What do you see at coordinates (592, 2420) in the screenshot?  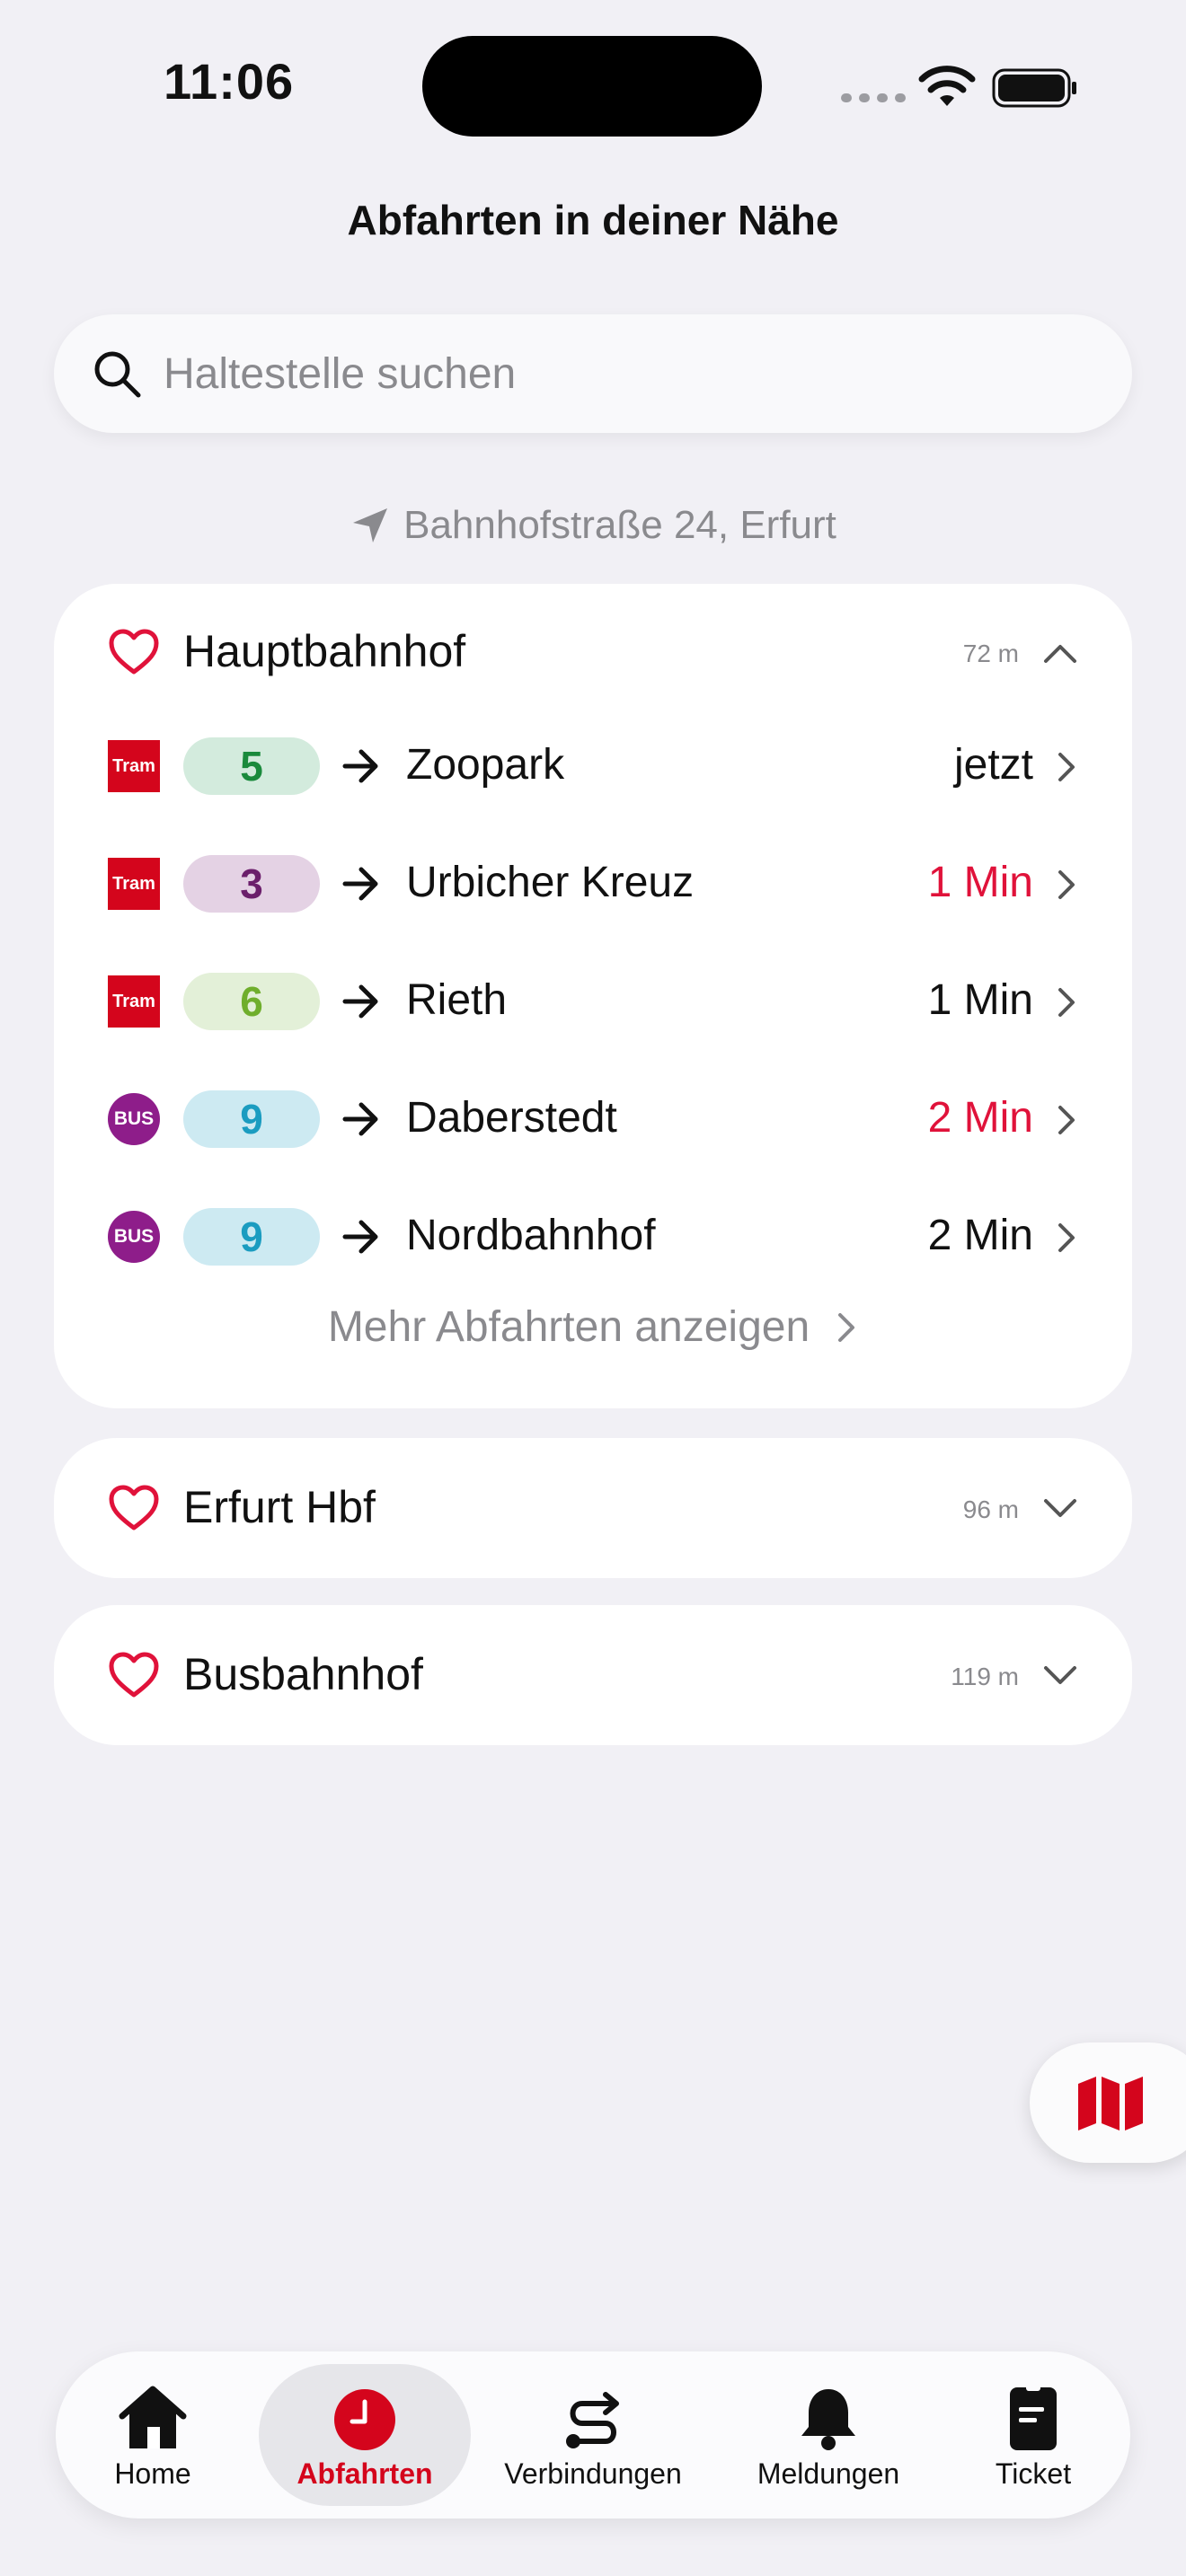 I see `route-icon` at bounding box center [592, 2420].